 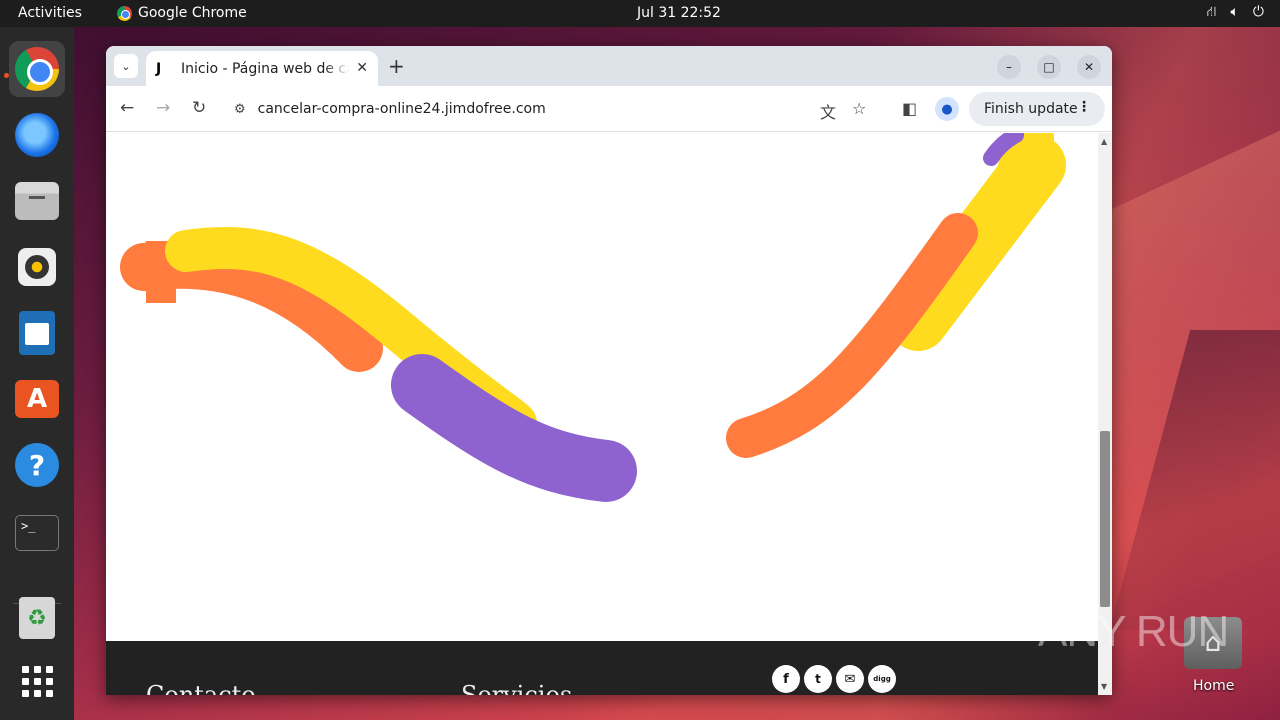 I want to click on new-tab-button: +, so click(x=396, y=66).